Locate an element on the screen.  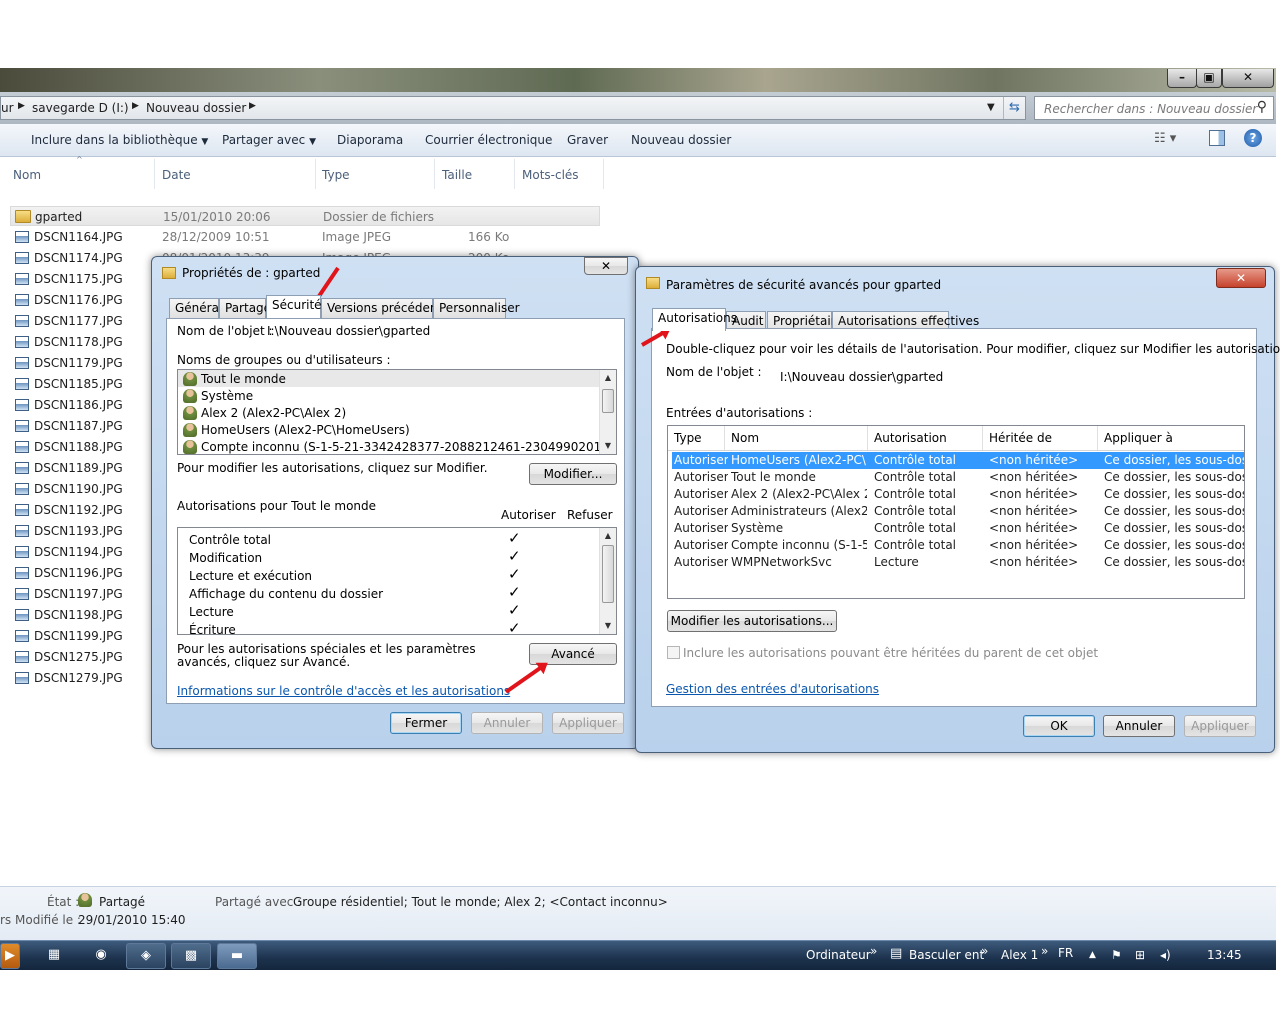
tab-customize: Personnaliser is located at coordinates (476, 308).